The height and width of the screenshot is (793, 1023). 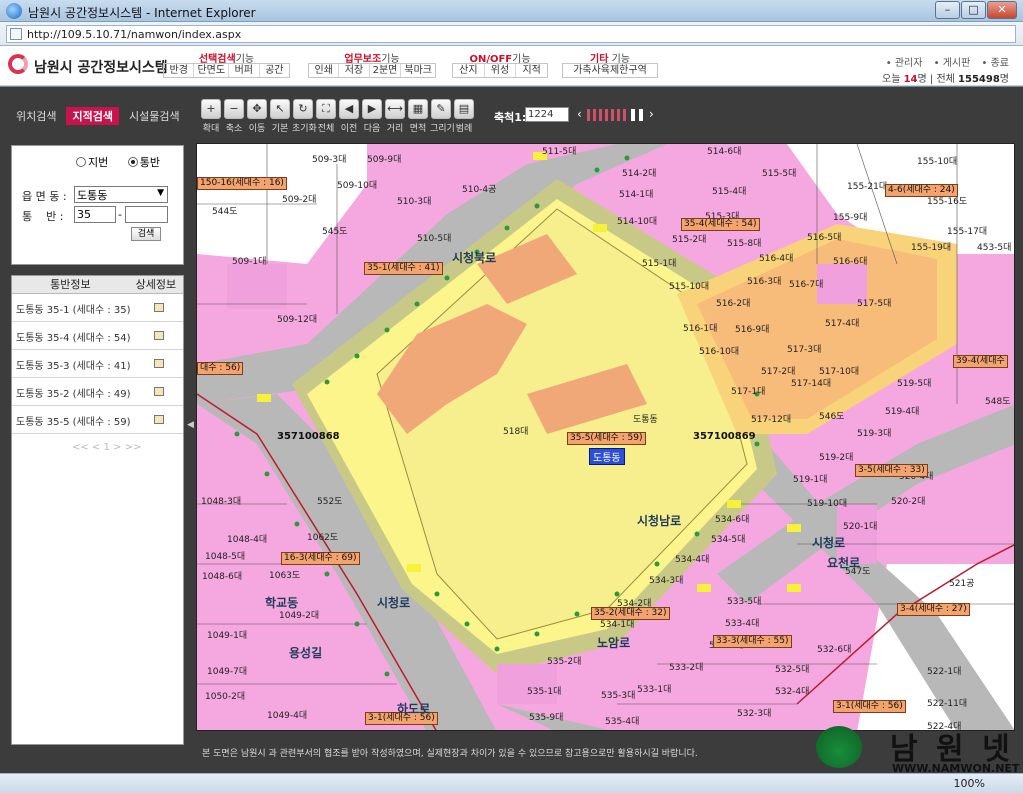 What do you see at coordinates (349, 109) in the screenshot?
I see `tool-icon: ◀` at bounding box center [349, 109].